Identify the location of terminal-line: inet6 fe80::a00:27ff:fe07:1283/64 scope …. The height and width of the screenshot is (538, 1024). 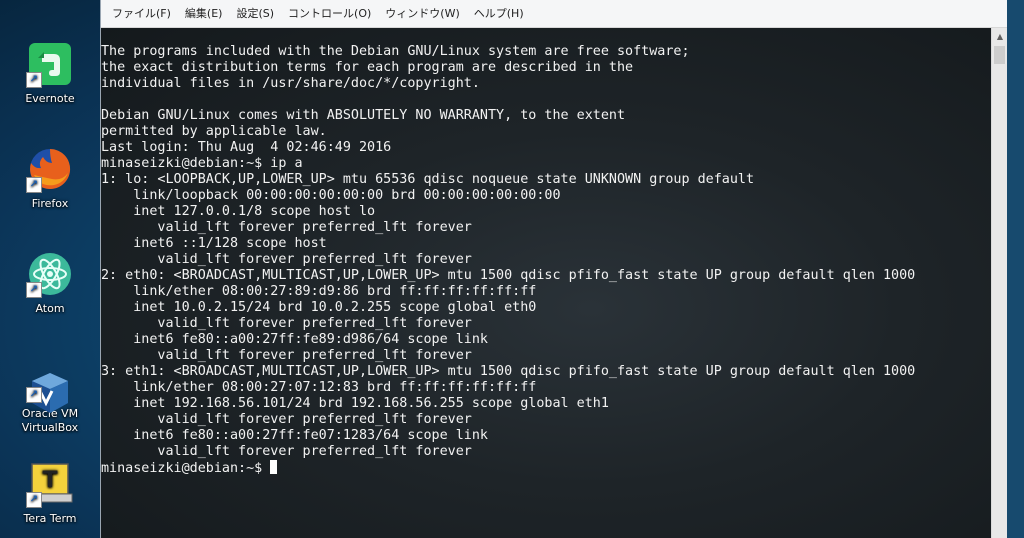
(294, 435).